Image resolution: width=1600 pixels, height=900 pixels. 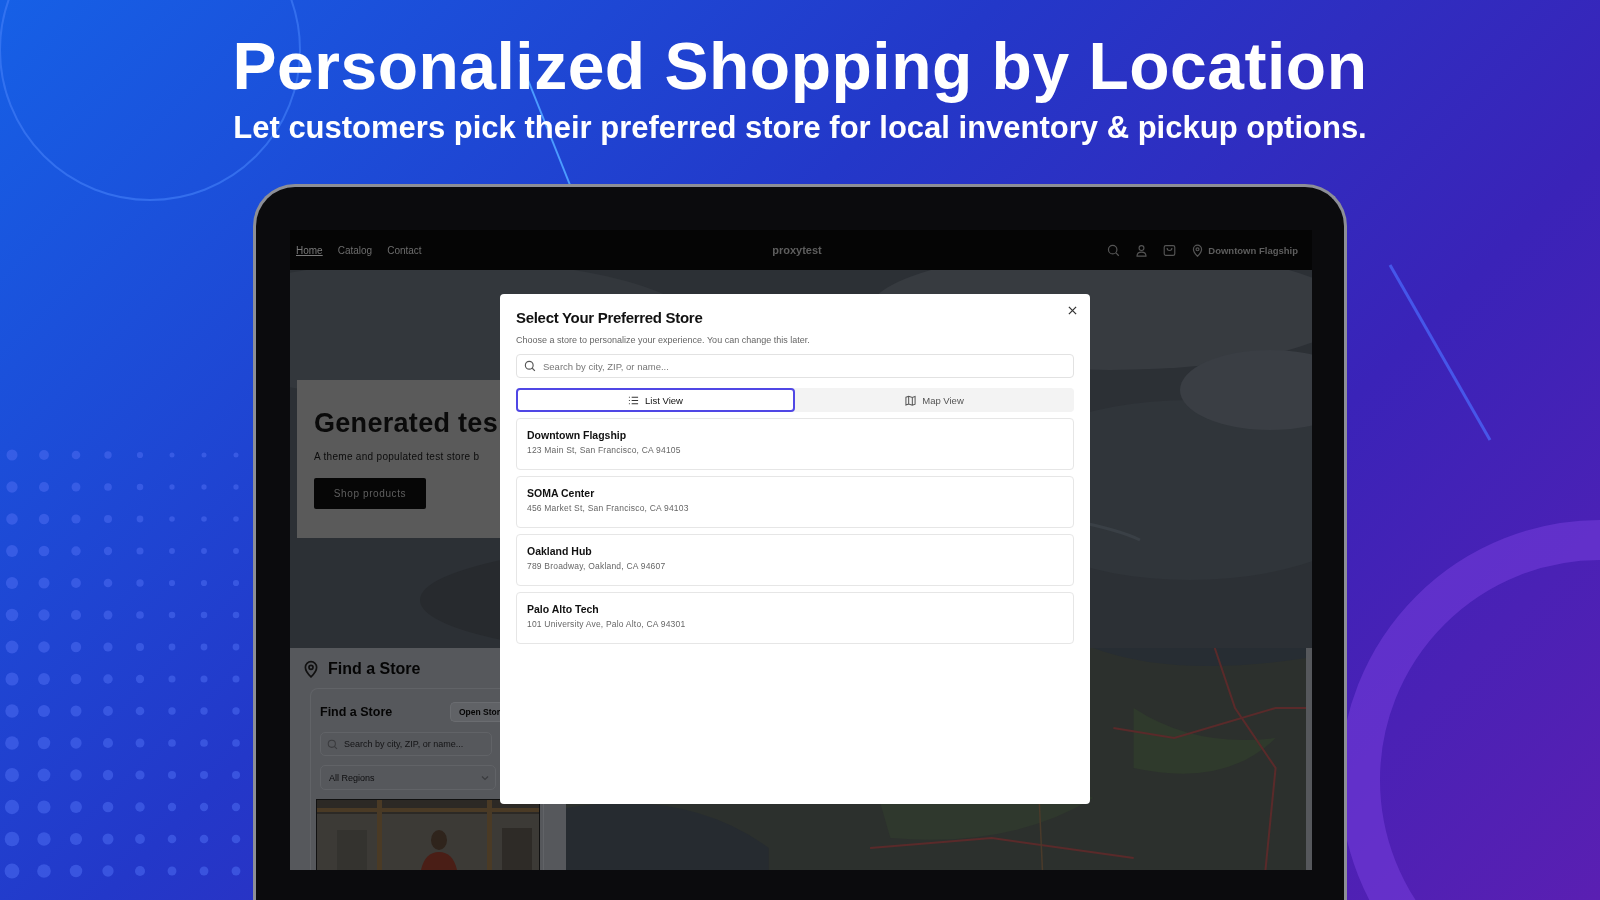 What do you see at coordinates (408, 777) in the screenshot?
I see `region-dropdown: All Regions` at bounding box center [408, 777].